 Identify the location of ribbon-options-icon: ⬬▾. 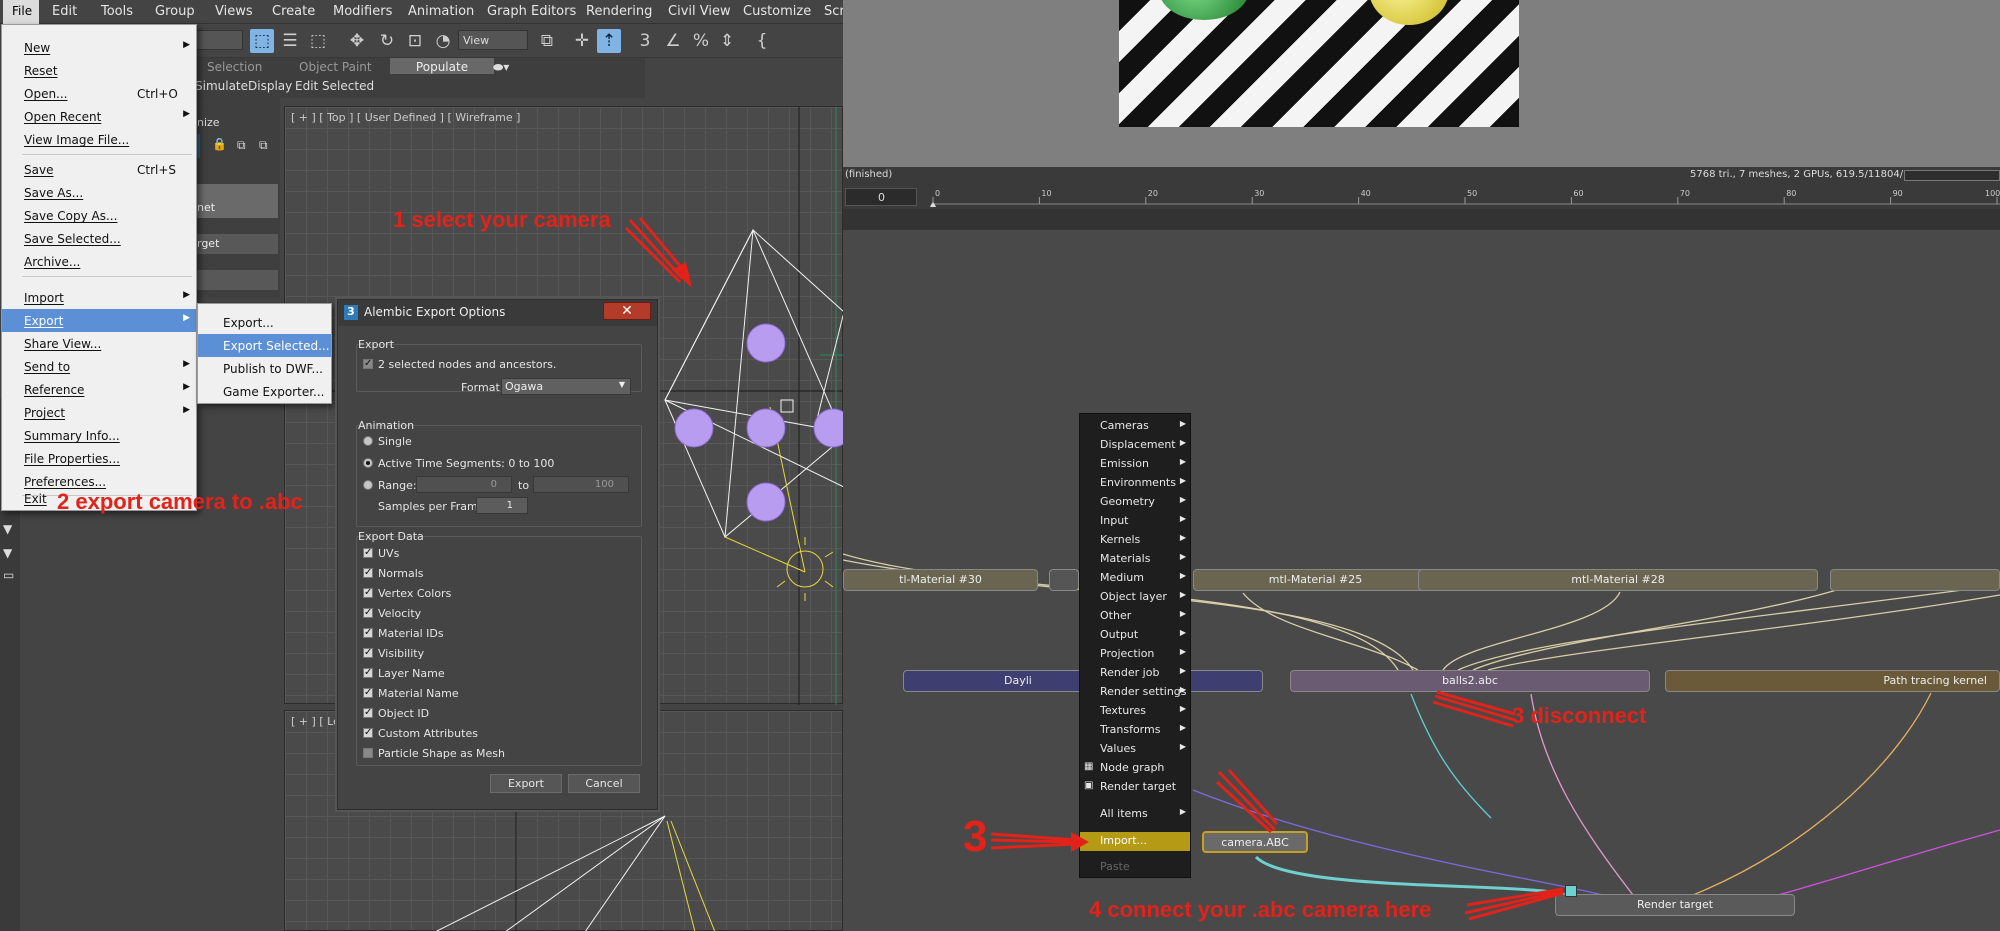
(501, 67).